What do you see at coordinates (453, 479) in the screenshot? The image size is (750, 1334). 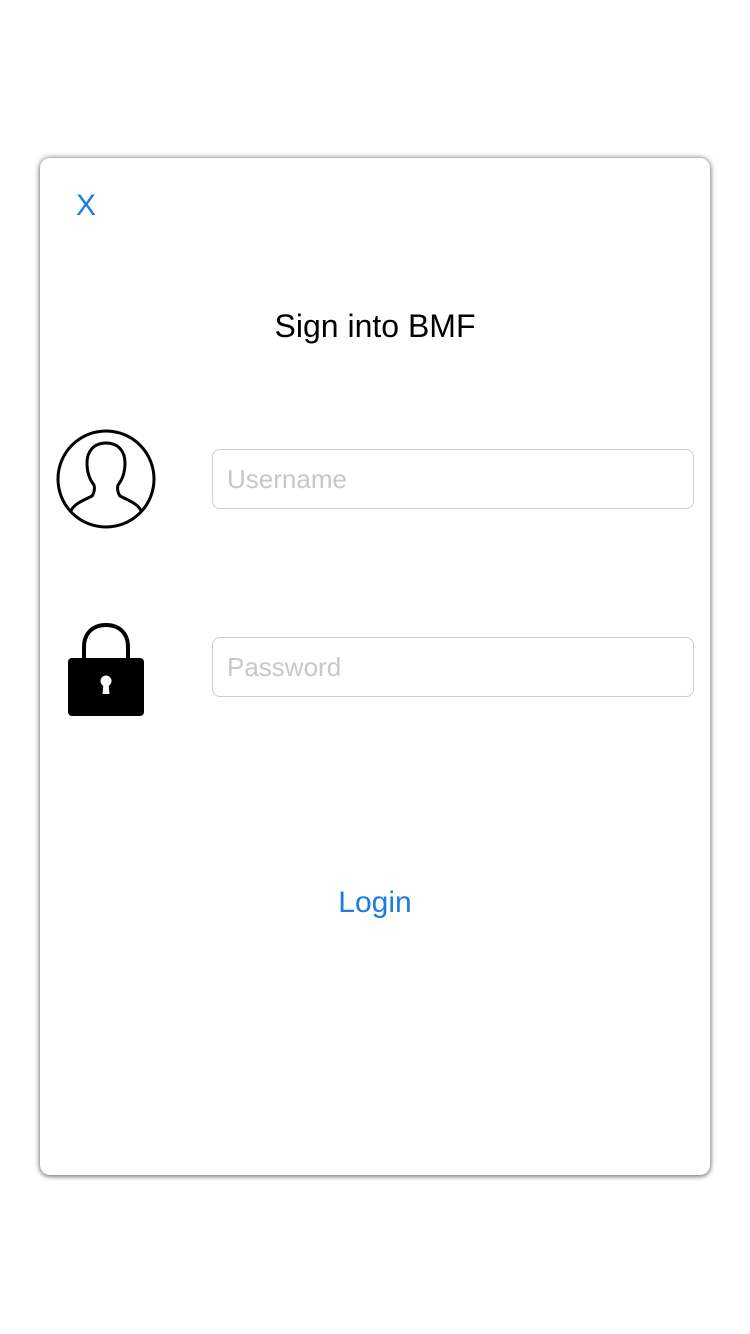 I see `username-field` at bounding box center [453, 479].